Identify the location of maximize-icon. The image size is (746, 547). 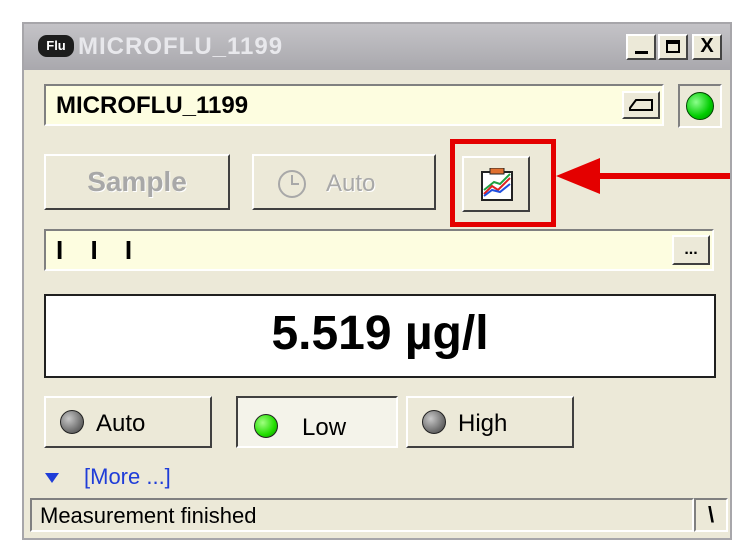
(673, 46).